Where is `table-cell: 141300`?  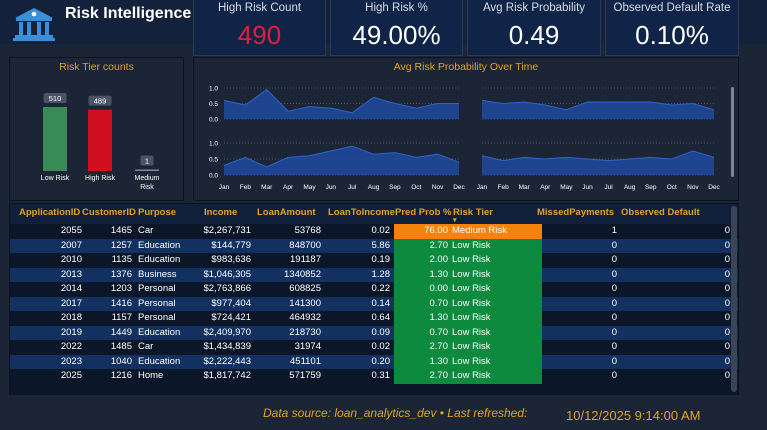
table-cell: 141300 is located at coordinates (305, 303).